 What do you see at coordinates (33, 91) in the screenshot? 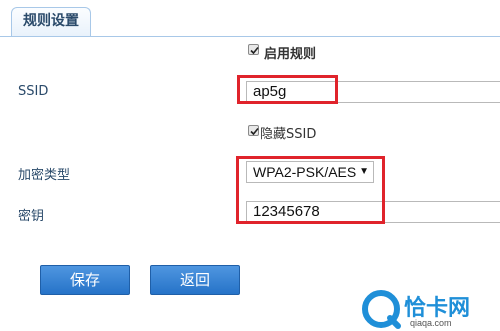
I see `ssid-label: SSID` at bounding box center [33, 91].